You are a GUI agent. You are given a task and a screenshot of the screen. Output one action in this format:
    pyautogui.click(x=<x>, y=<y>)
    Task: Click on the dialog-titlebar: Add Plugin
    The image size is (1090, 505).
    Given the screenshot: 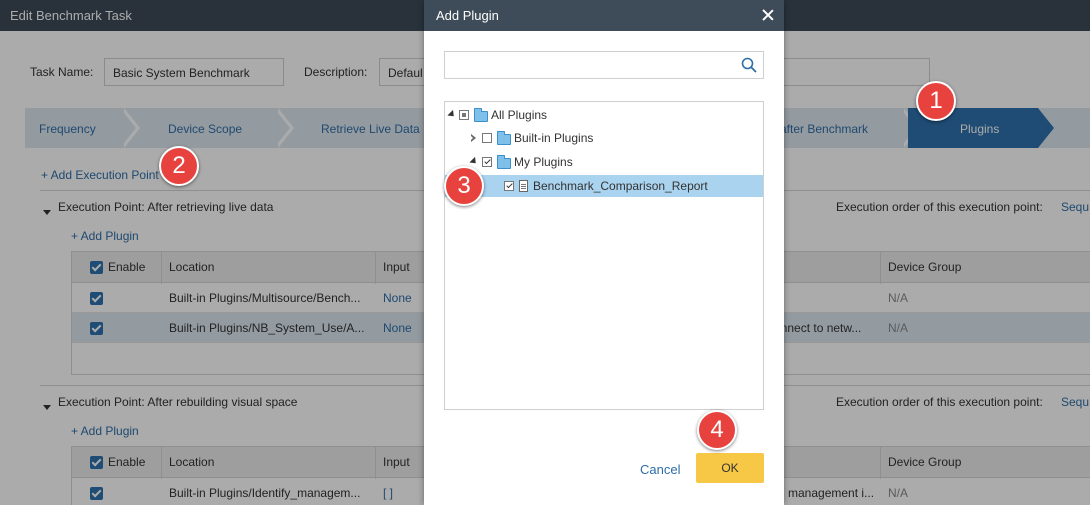 What is the action you would take?
    pyautogui.click(x=604, y=15)
    